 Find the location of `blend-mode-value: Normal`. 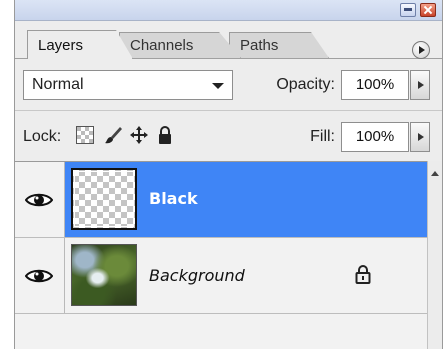

blend-mode-value: Normal is located at coordinates (58, 84).